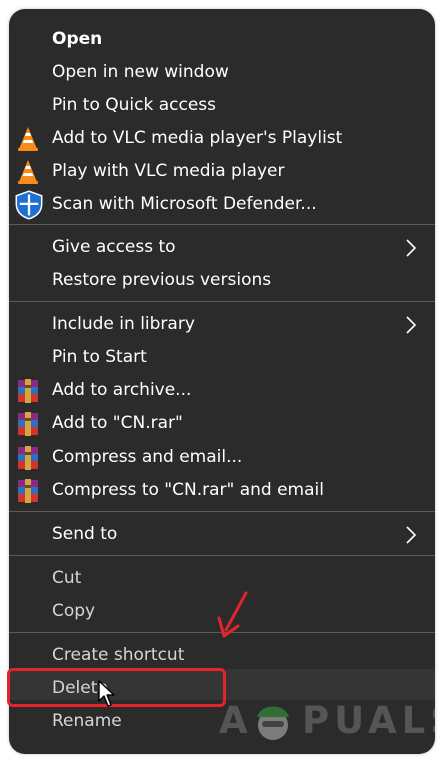 Image resolution: width=444 pixels, height=763 pixels. Describe the element at coordinates (117, 423) in the screenshot. I see `menu-item-label: Add to "CN.rar"` at that location.